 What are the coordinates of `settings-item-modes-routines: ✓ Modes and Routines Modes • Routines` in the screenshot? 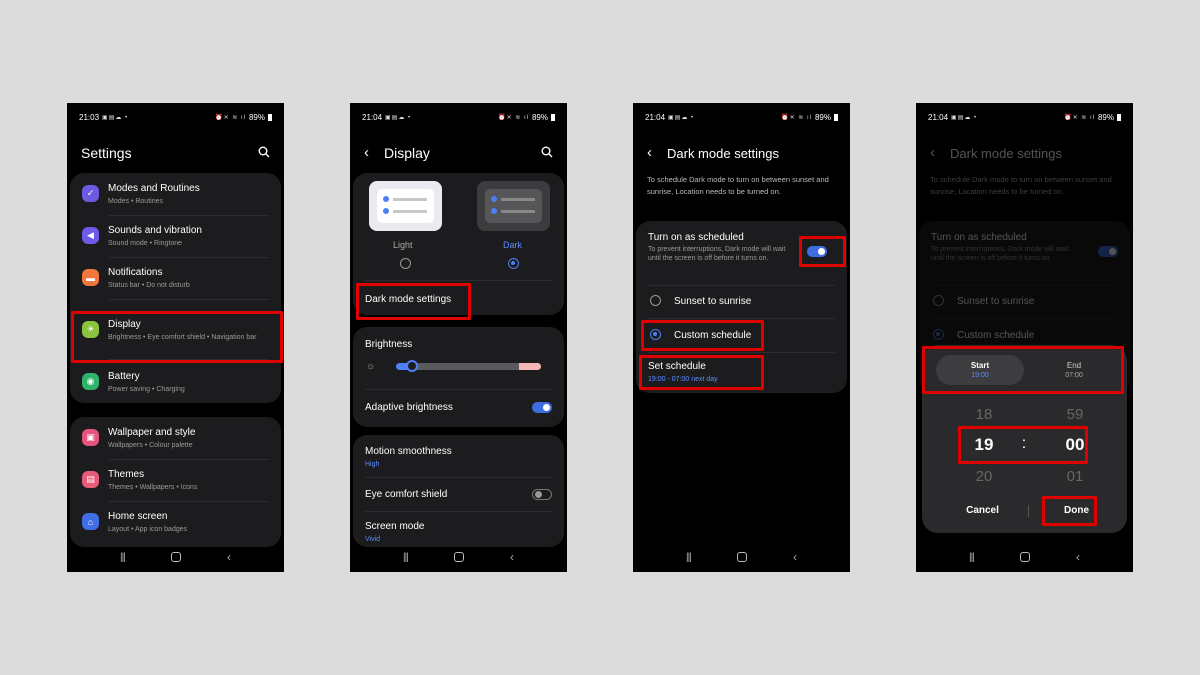 It's located at (175, 194).